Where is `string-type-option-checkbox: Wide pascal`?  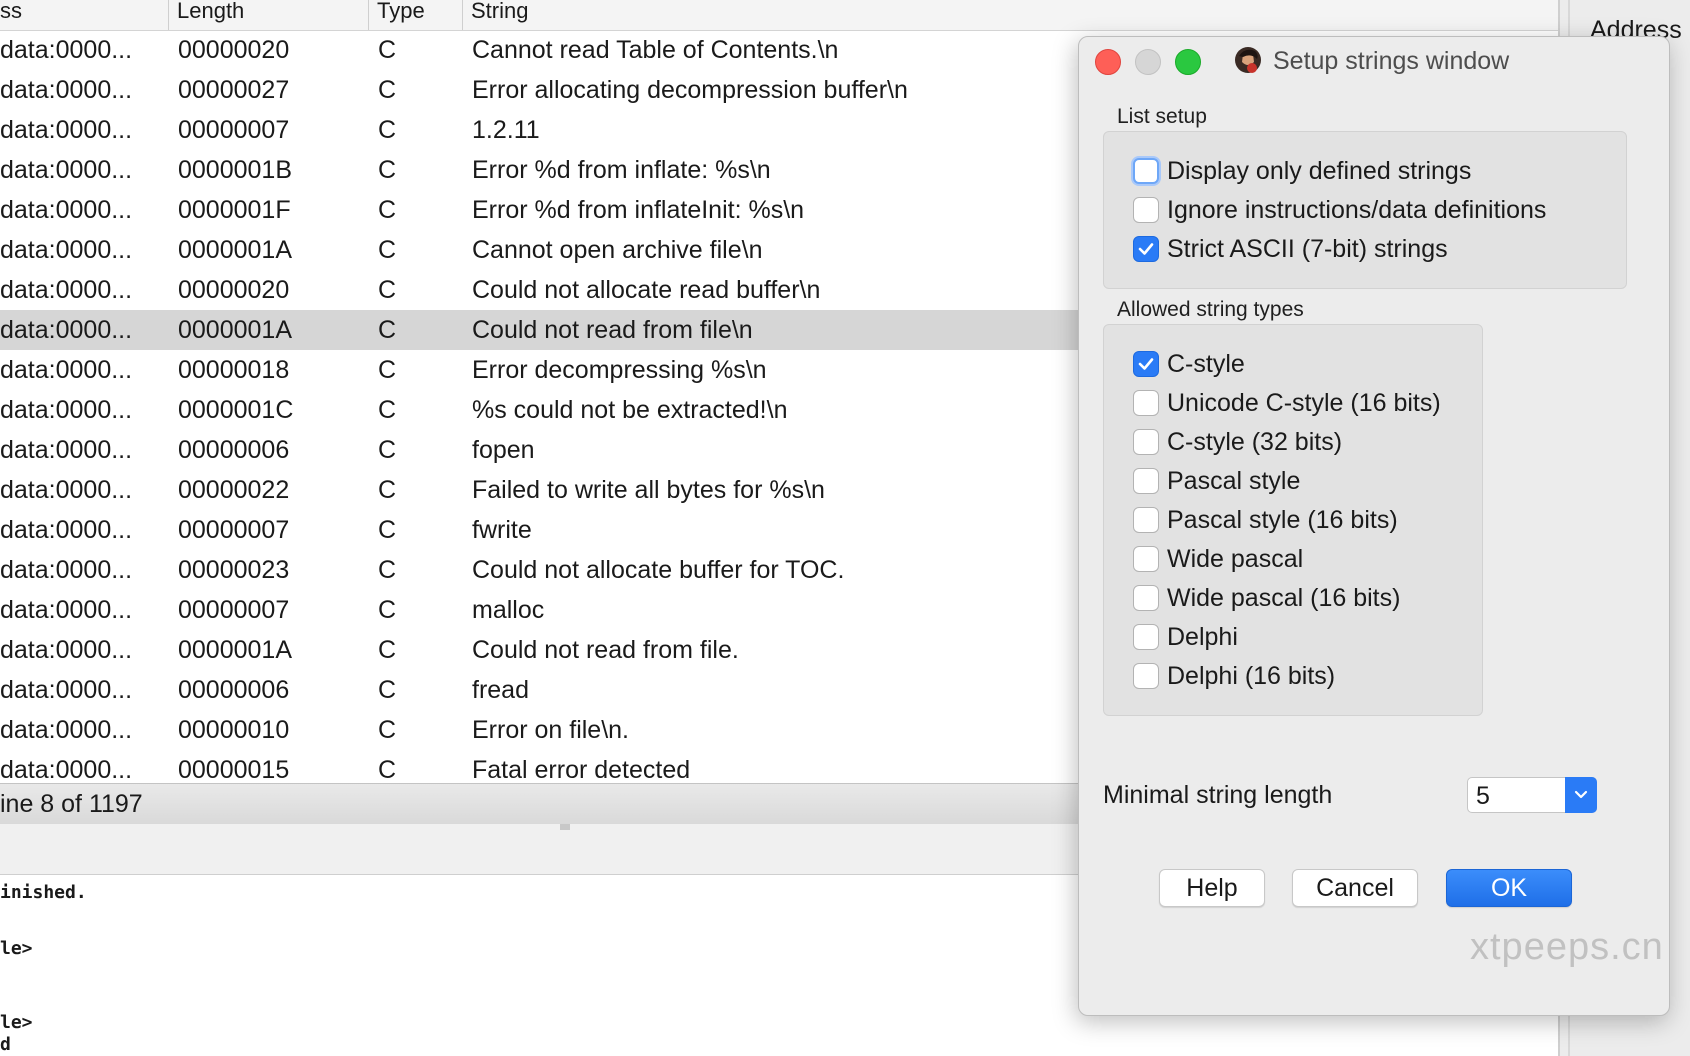 string-type-option-checkbox: Wide pascal is located at coordinates (1218, 559).